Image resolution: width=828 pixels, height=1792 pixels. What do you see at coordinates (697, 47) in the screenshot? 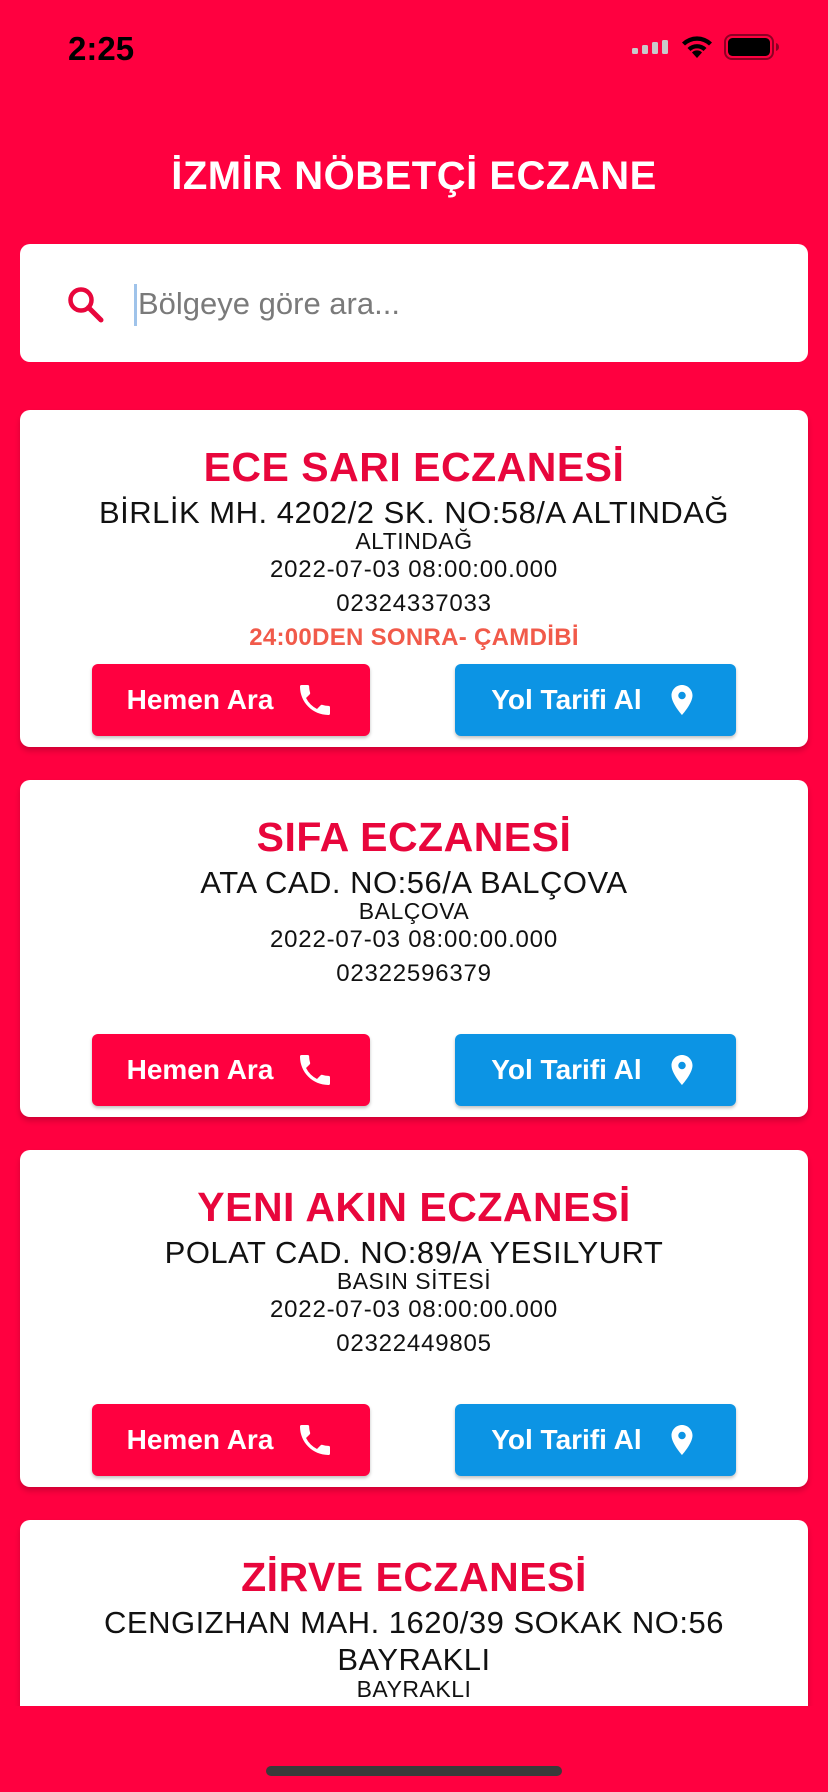
I see `wifi-icon` at bounding box center [697, 47].